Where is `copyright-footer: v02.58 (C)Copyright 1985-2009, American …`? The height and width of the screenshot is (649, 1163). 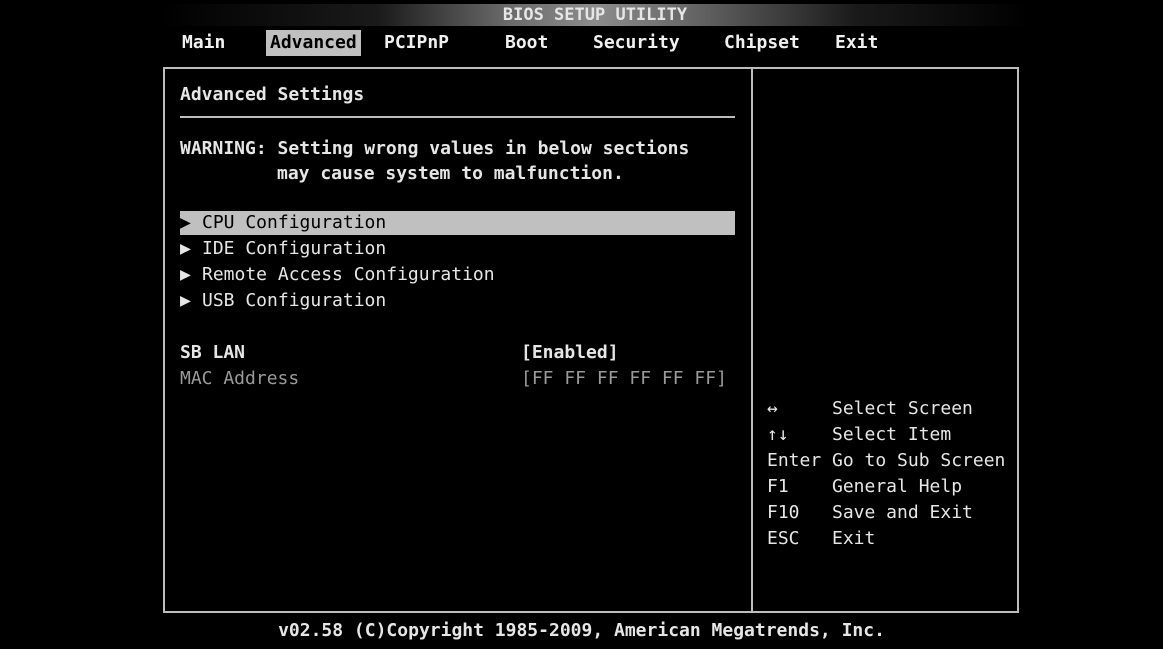 copyright-footer: v02.58 (C)Copyright 1985-2009, American … is located at coordinates (581, 630).